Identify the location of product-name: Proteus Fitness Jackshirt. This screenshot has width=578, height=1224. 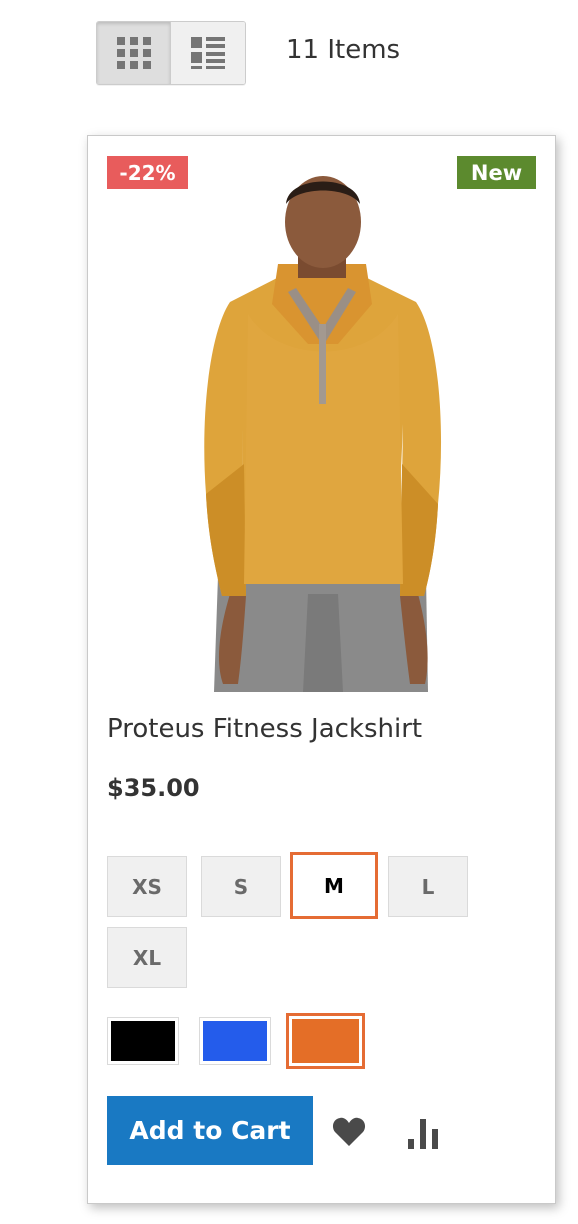
(264, 729).